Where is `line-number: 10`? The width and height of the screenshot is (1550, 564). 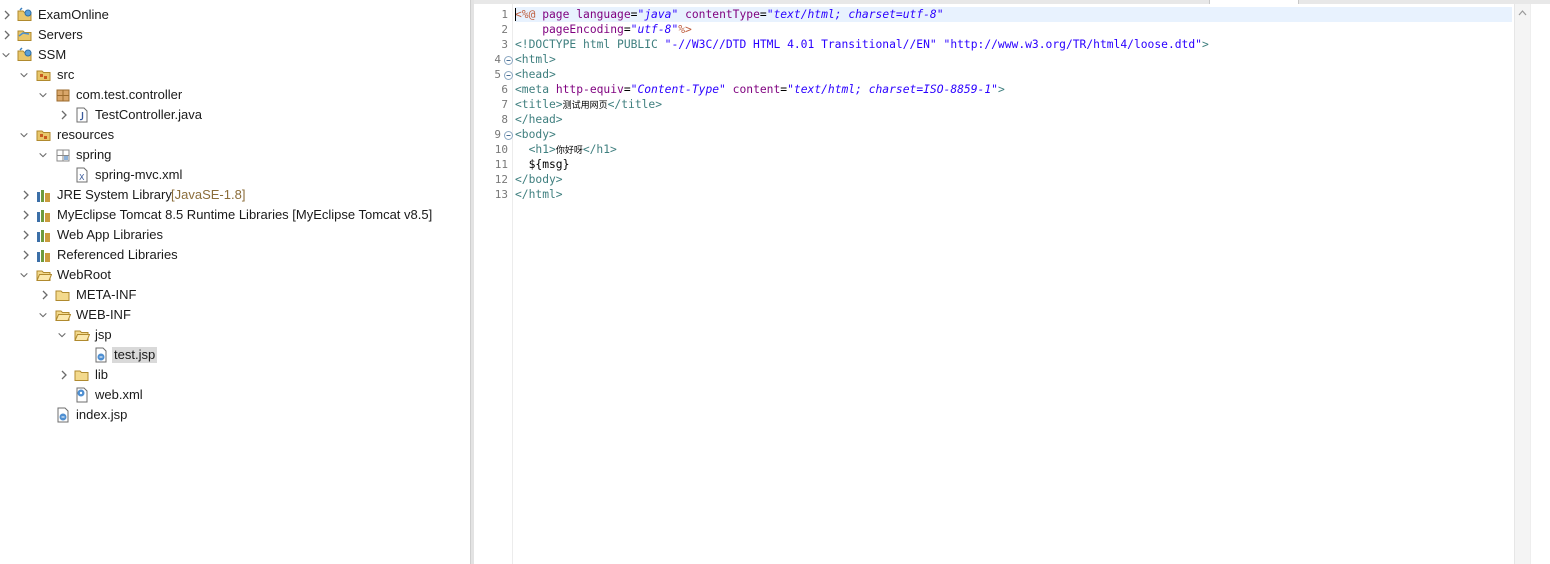
line-number: 10 is located at coordinates (501, 149).